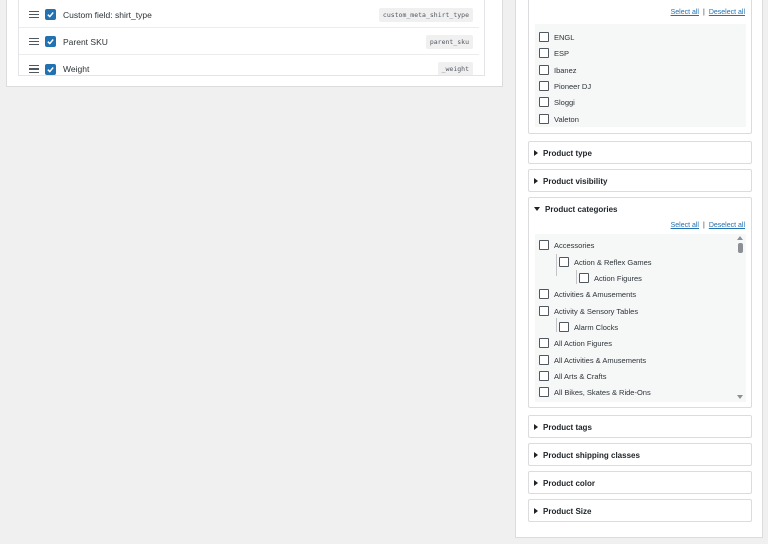 This screenshot has width=768, height=544. Describe the element at coordinates (566, 245) in the screenshot. I see `category-item: Accessories` at that location.